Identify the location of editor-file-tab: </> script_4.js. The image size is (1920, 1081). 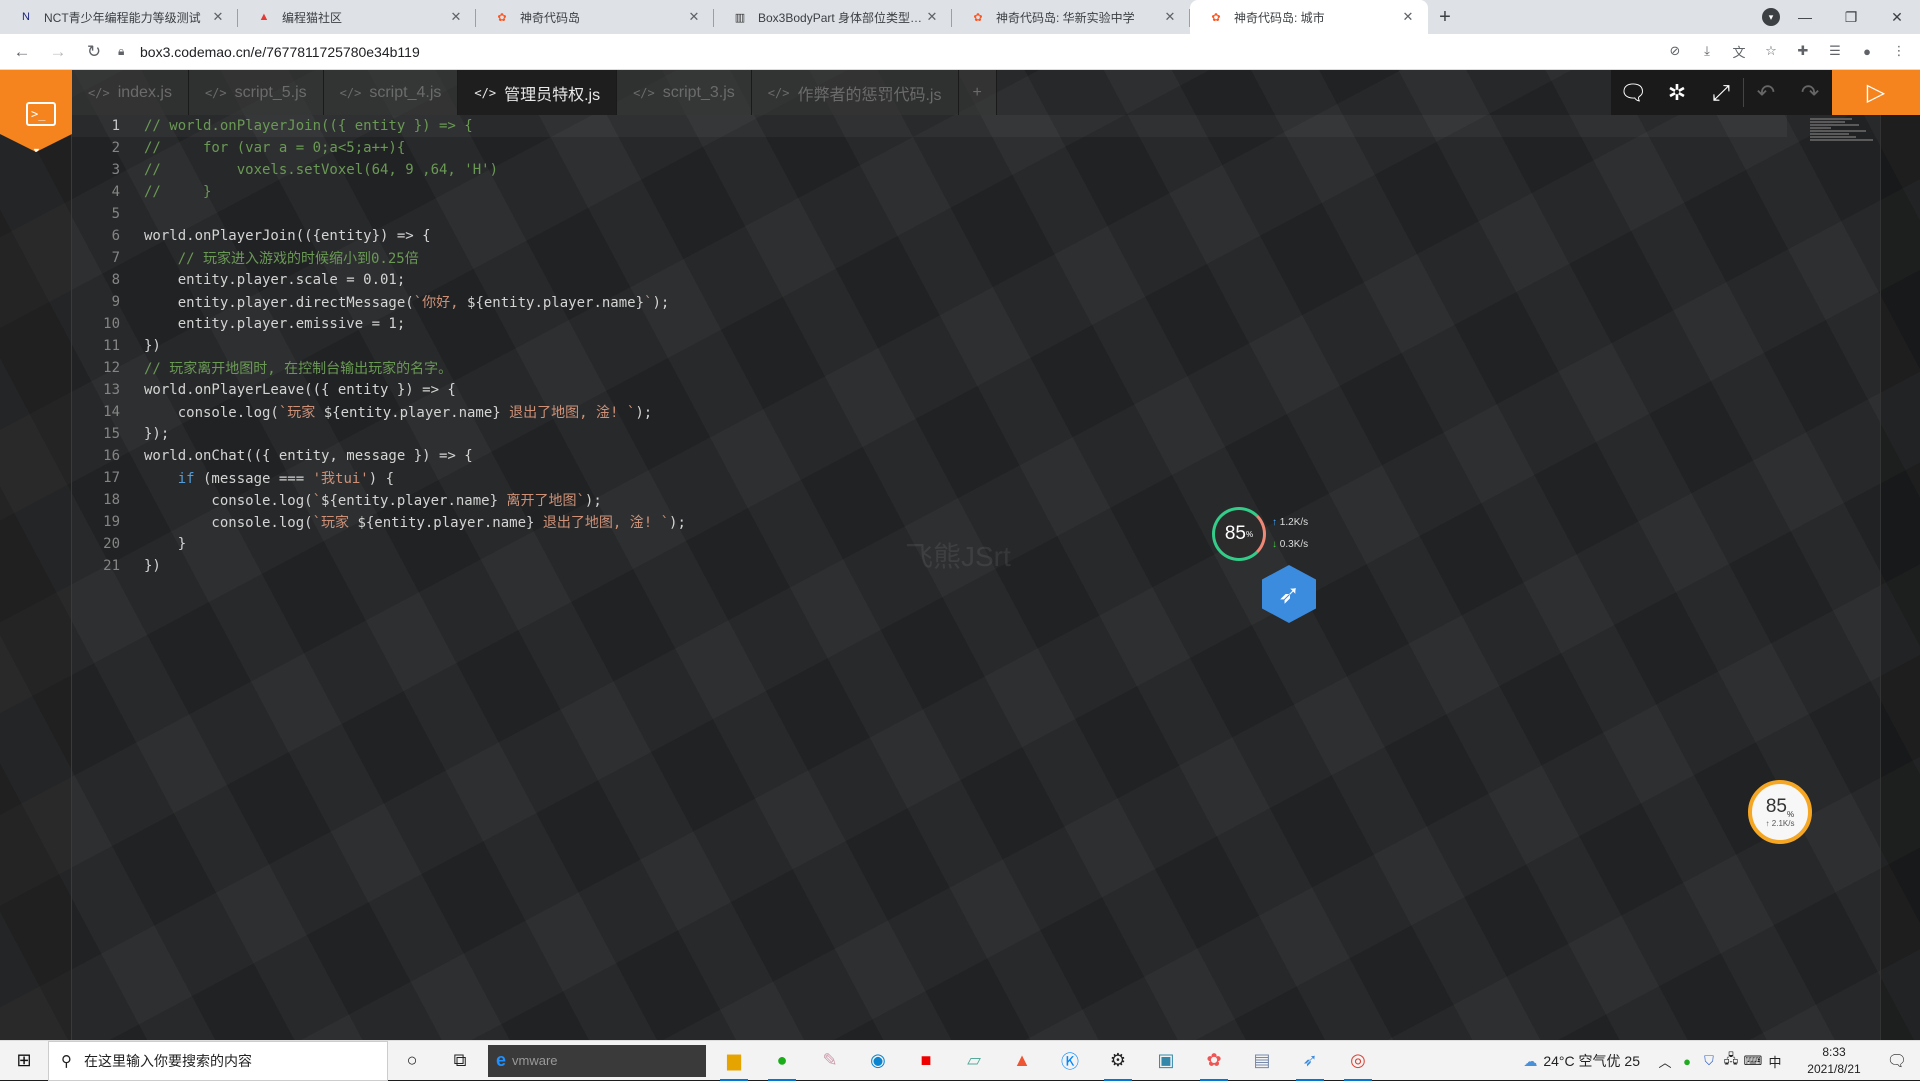
(391, 92).